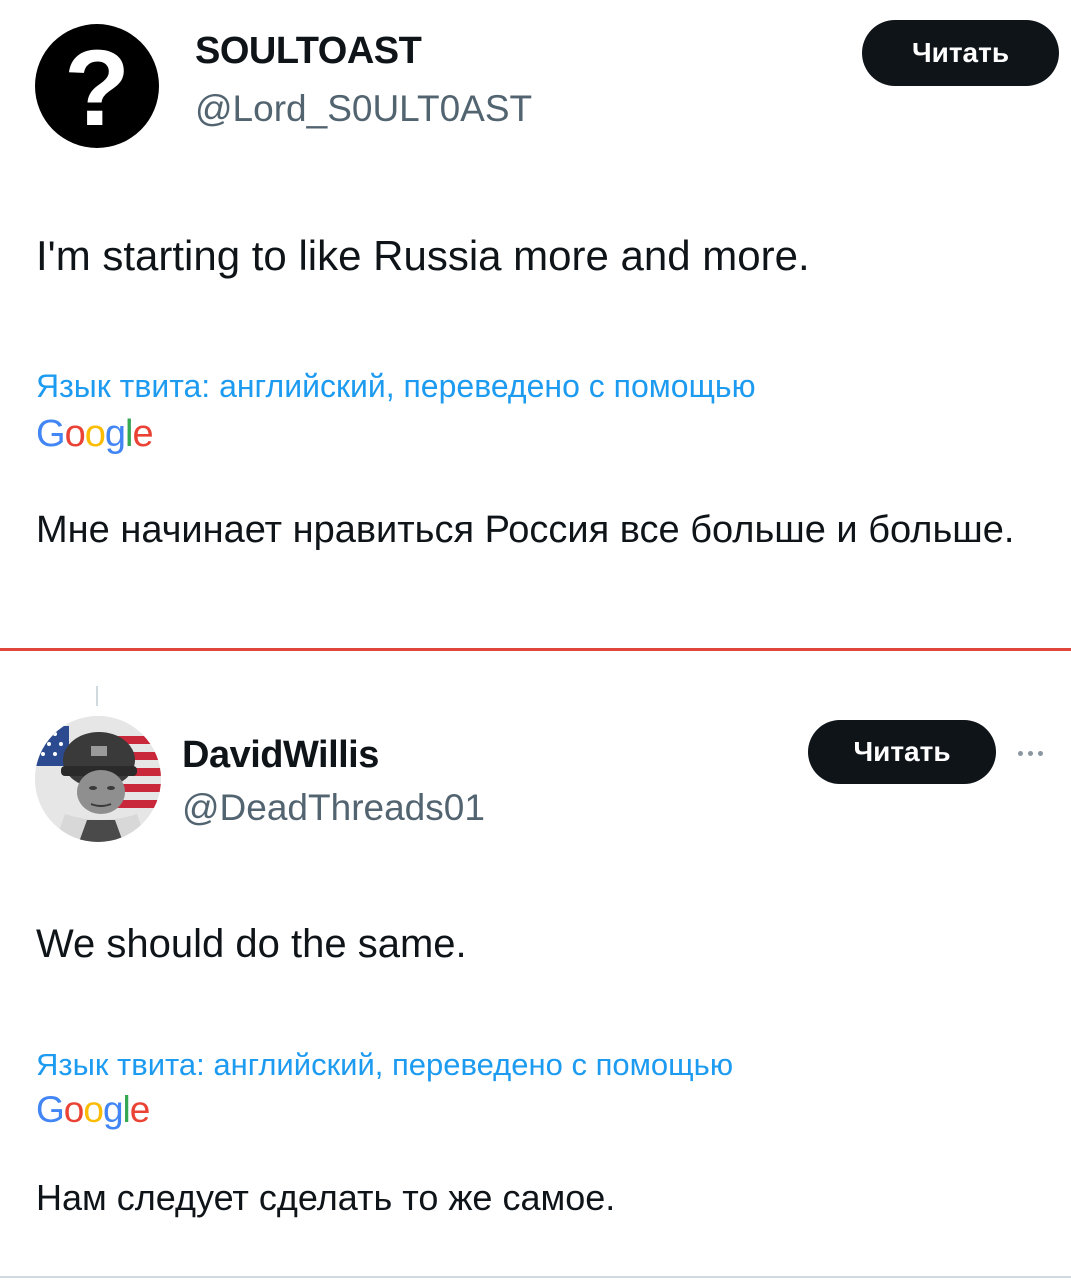 The image size is (1071, 1280). I want to click on avatar: ?, so click(97, 86).